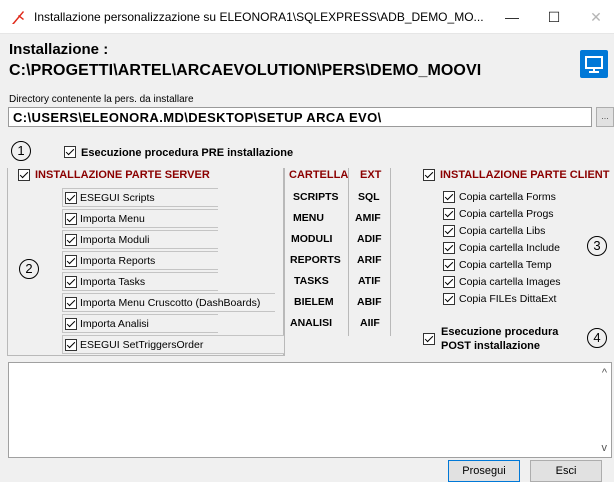 This screenshot has width=614, height=482. What do you see at coordinates (484, 471) in the screenshot?
I see `prosegui-button: Prosegui` at bounding box center [484, 471].